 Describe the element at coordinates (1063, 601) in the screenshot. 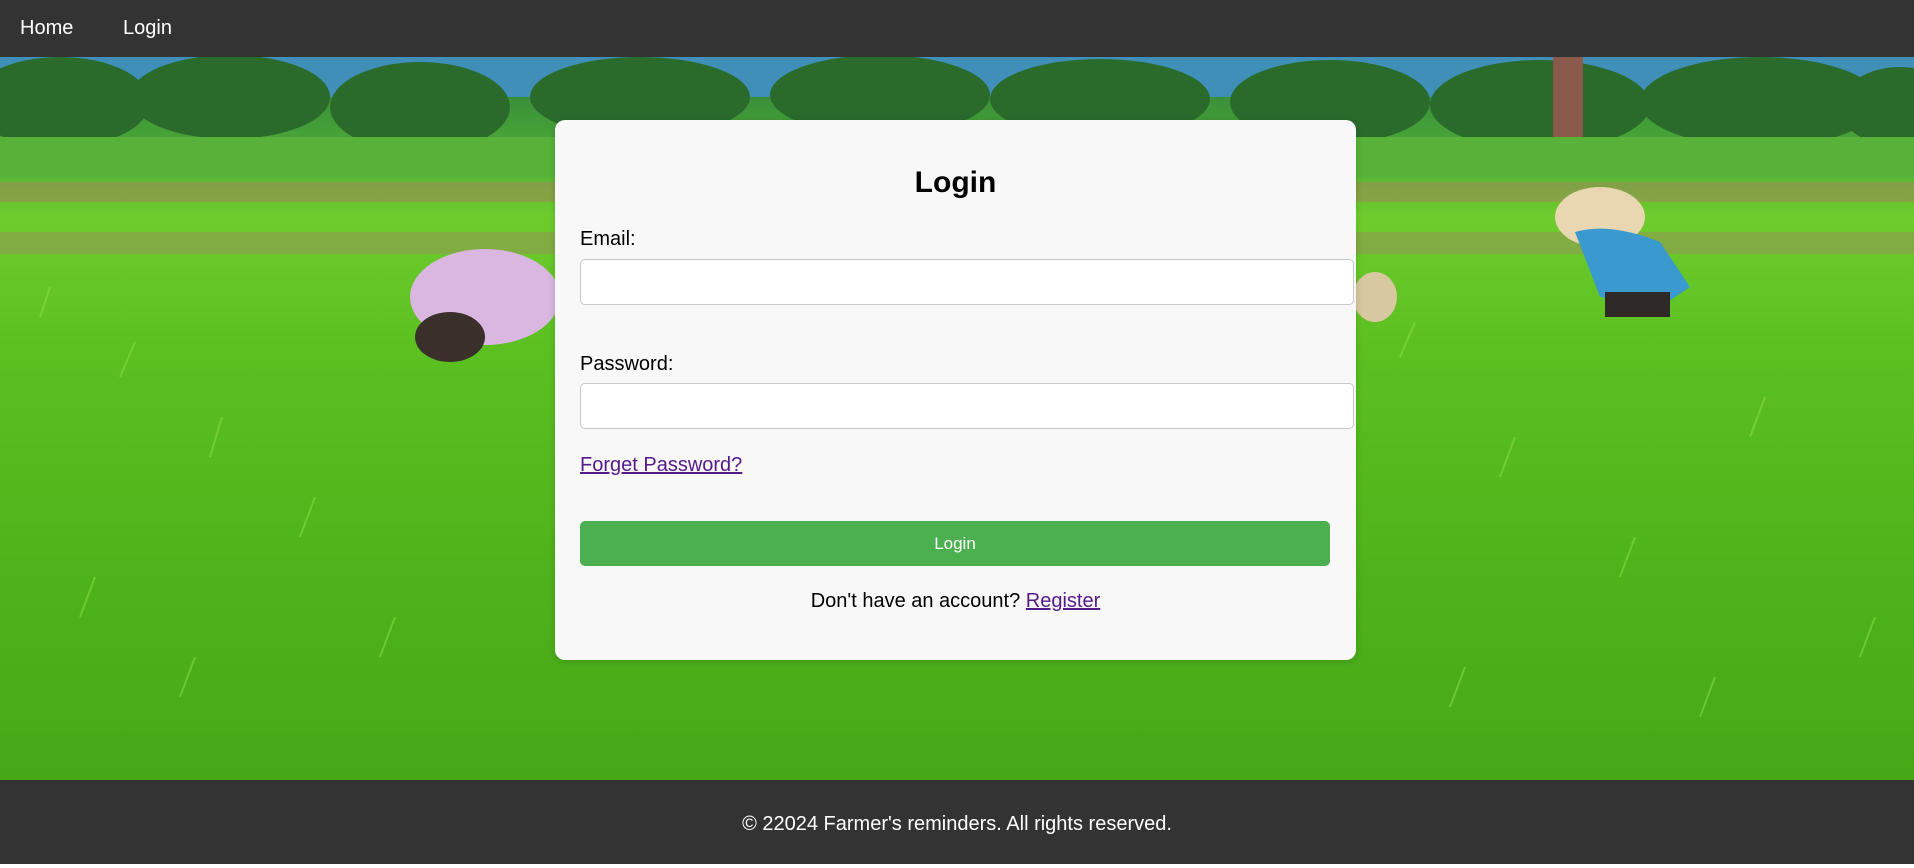

I see `register-link: Register` at that location.